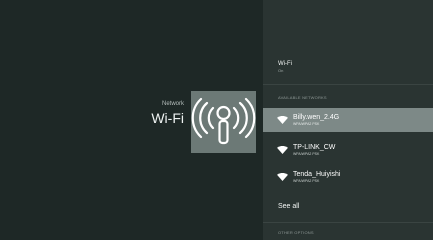  What do you see at coordinates (348, 177) in the screenshot?
I see `network-item-2: Tenda_Huiyishi WPA/WPA2 PSK` at bounding box center [348, 177].